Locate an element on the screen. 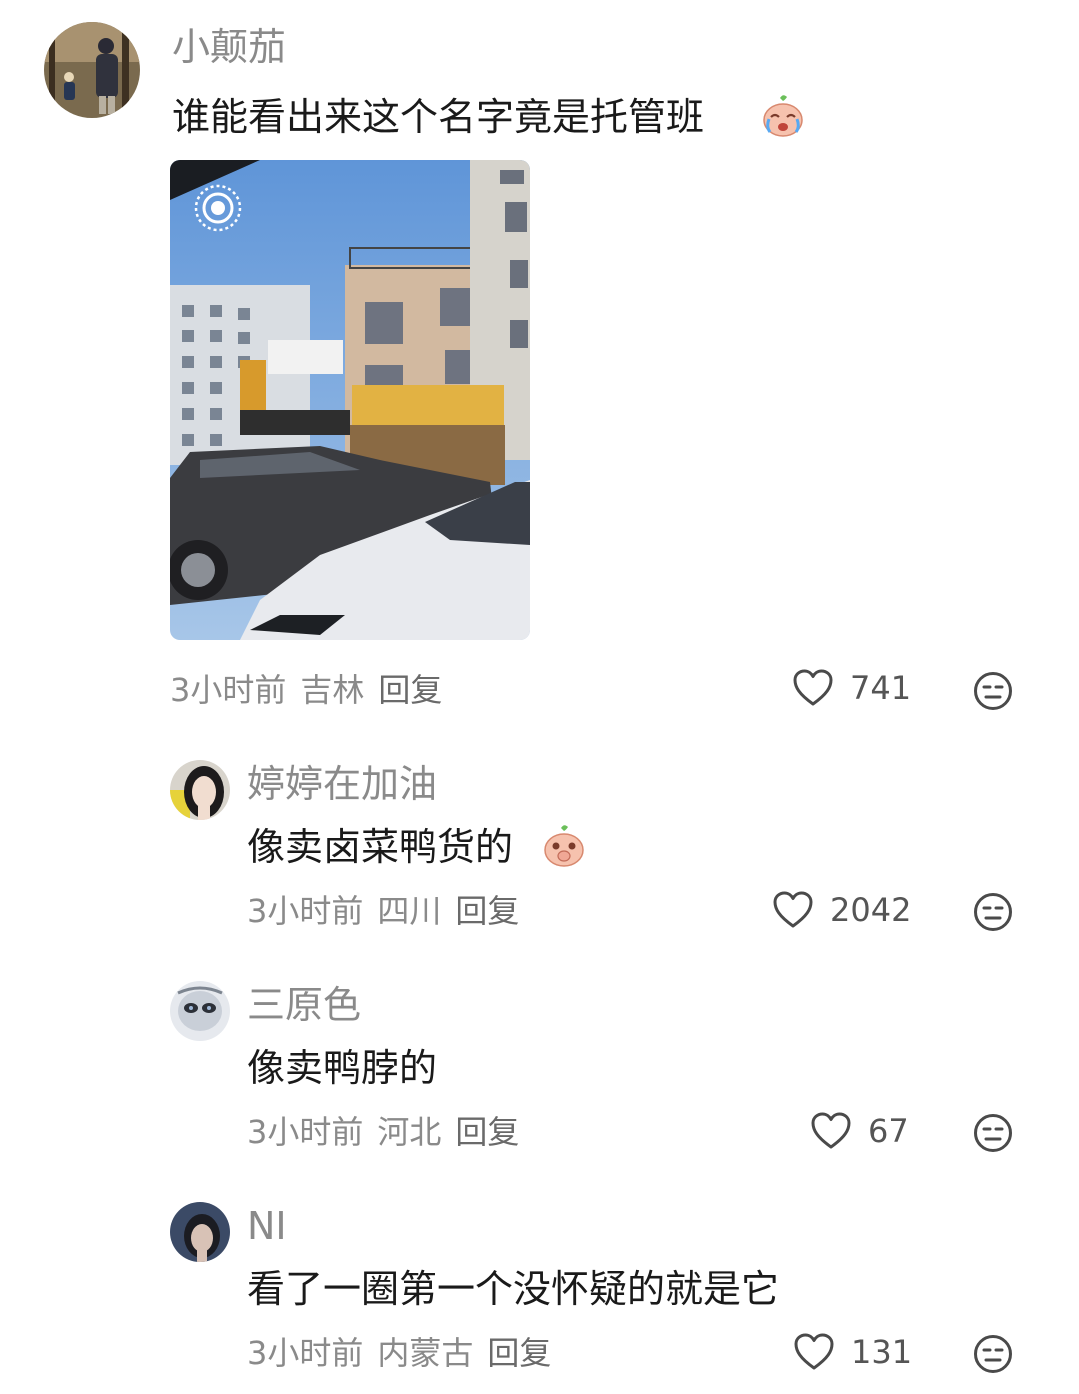  comment-meta: 3小时前 四川 回复 is located at coordinates (390, 911).